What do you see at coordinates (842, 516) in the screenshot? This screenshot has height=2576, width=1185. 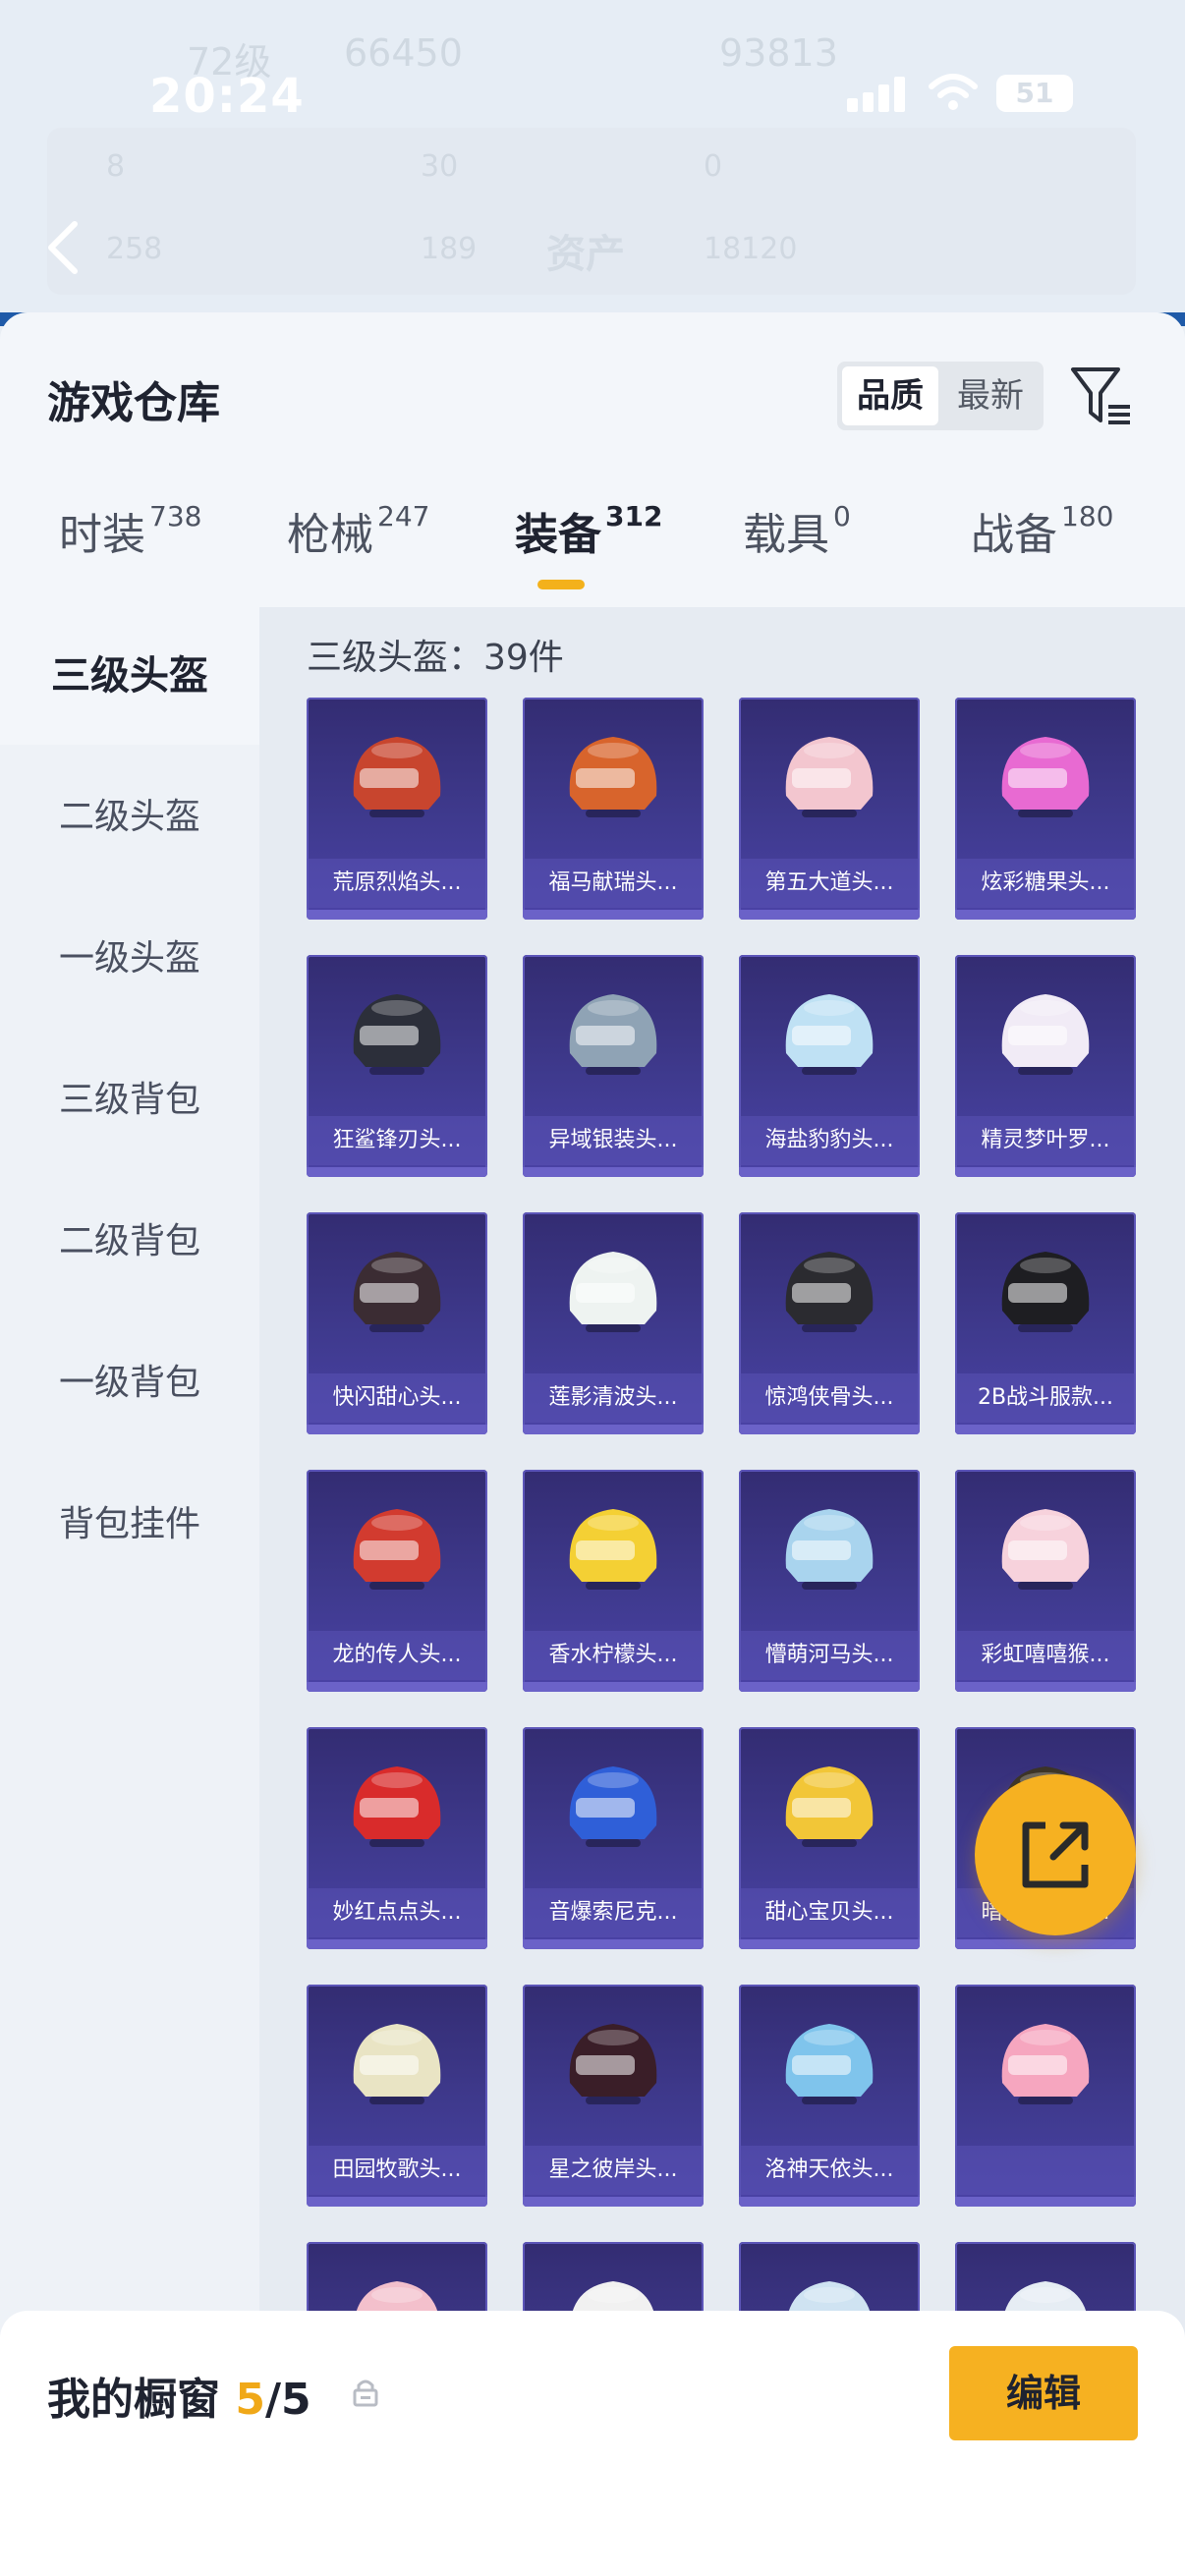 I see `tab-count: 0` at bounding box center [842, 516].